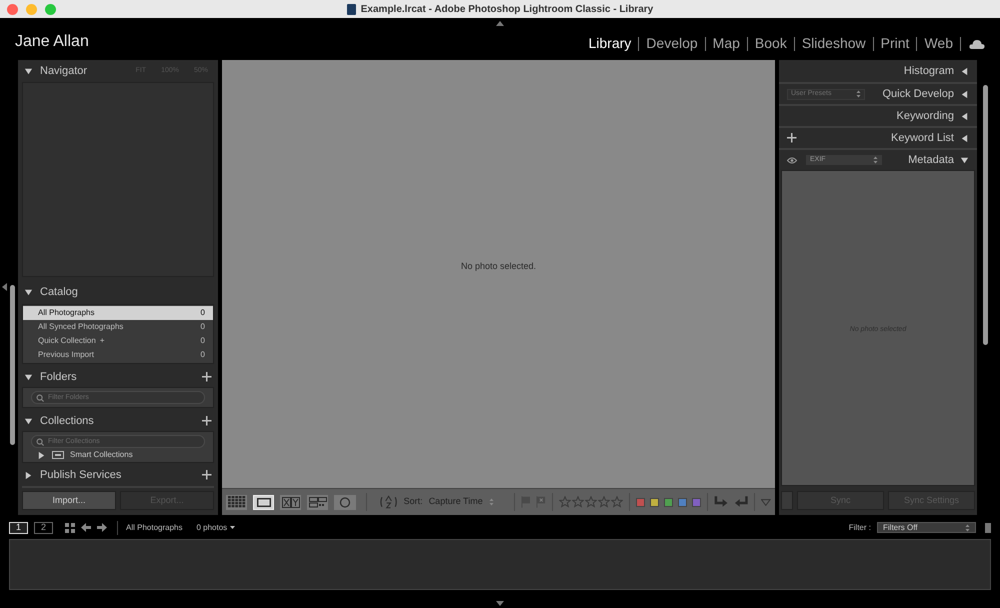 The width and height of the screenshot is (1000, 608). What do you see at coordinates (117, 377) in the screenshot?
I see `panel-title: Folders` at bounding box center [117, 377].